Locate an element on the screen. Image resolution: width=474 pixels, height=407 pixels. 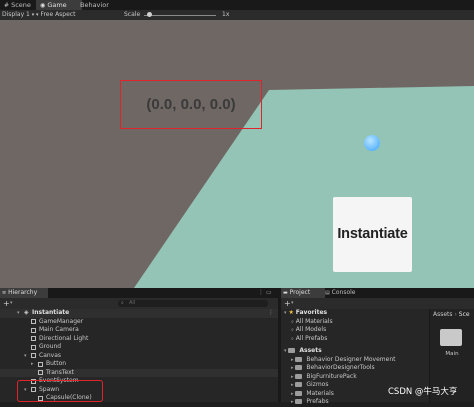
tab-behavior-designer: Behavior Designer is located at coordinates (110, 9).